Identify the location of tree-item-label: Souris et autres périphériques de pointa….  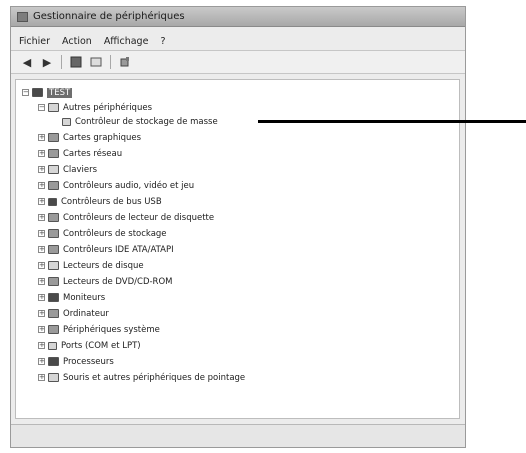
(154, 377).